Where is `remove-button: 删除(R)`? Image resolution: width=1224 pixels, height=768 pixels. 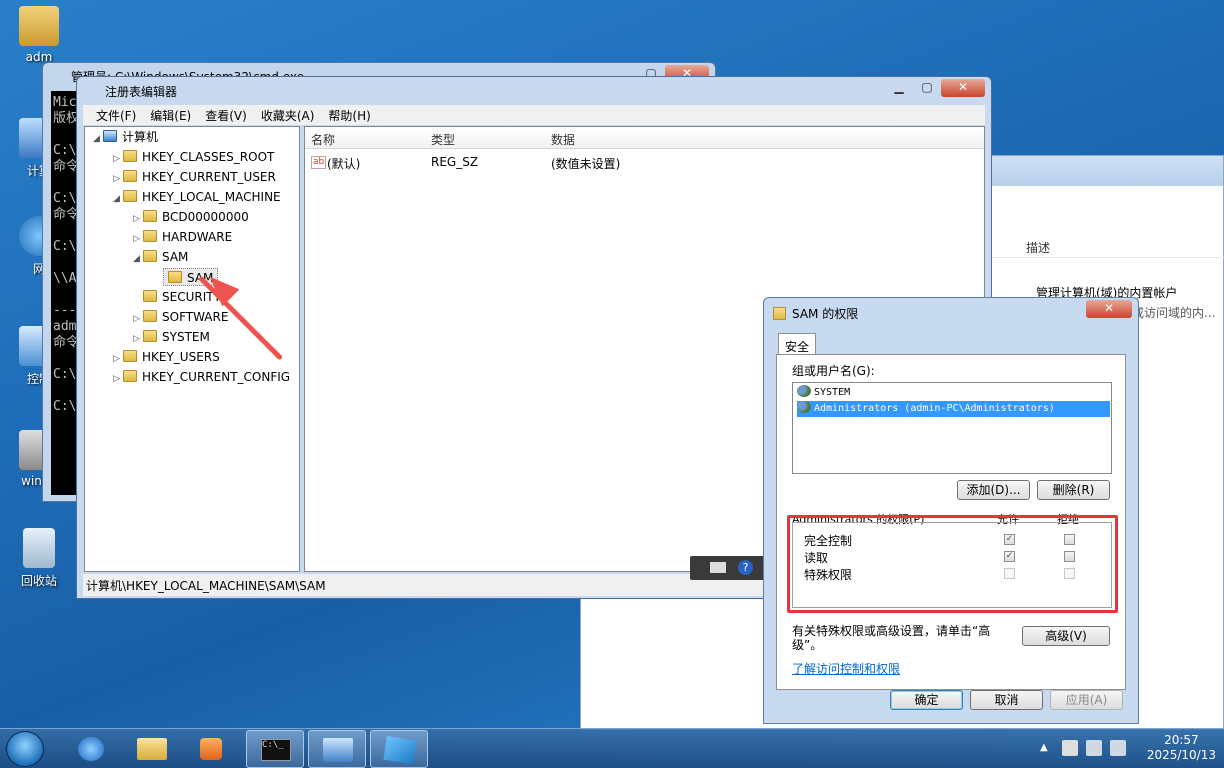 remove-button: 删除(R) is located at coordinates (1073, 490).